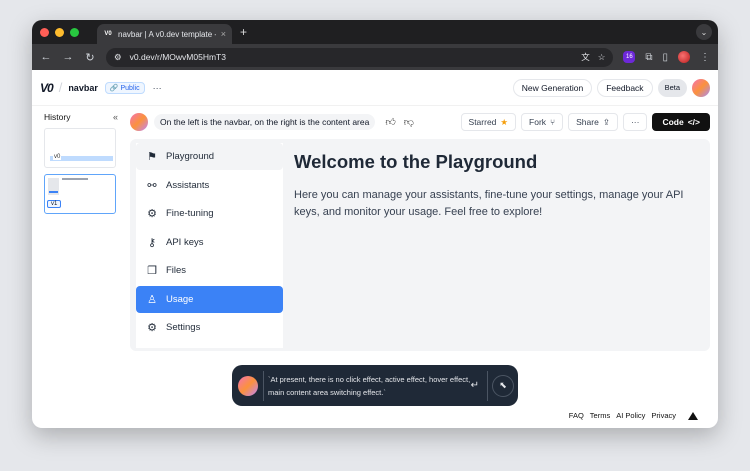  Describe the element at coordinates (504, 121) in the screenshot. I see `star-icon: ★` at that location.